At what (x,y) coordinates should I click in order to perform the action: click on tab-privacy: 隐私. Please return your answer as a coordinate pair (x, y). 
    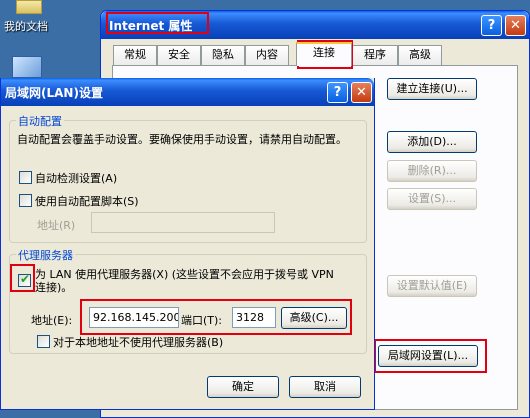
    Looking at the image, I should click on (223, 55).